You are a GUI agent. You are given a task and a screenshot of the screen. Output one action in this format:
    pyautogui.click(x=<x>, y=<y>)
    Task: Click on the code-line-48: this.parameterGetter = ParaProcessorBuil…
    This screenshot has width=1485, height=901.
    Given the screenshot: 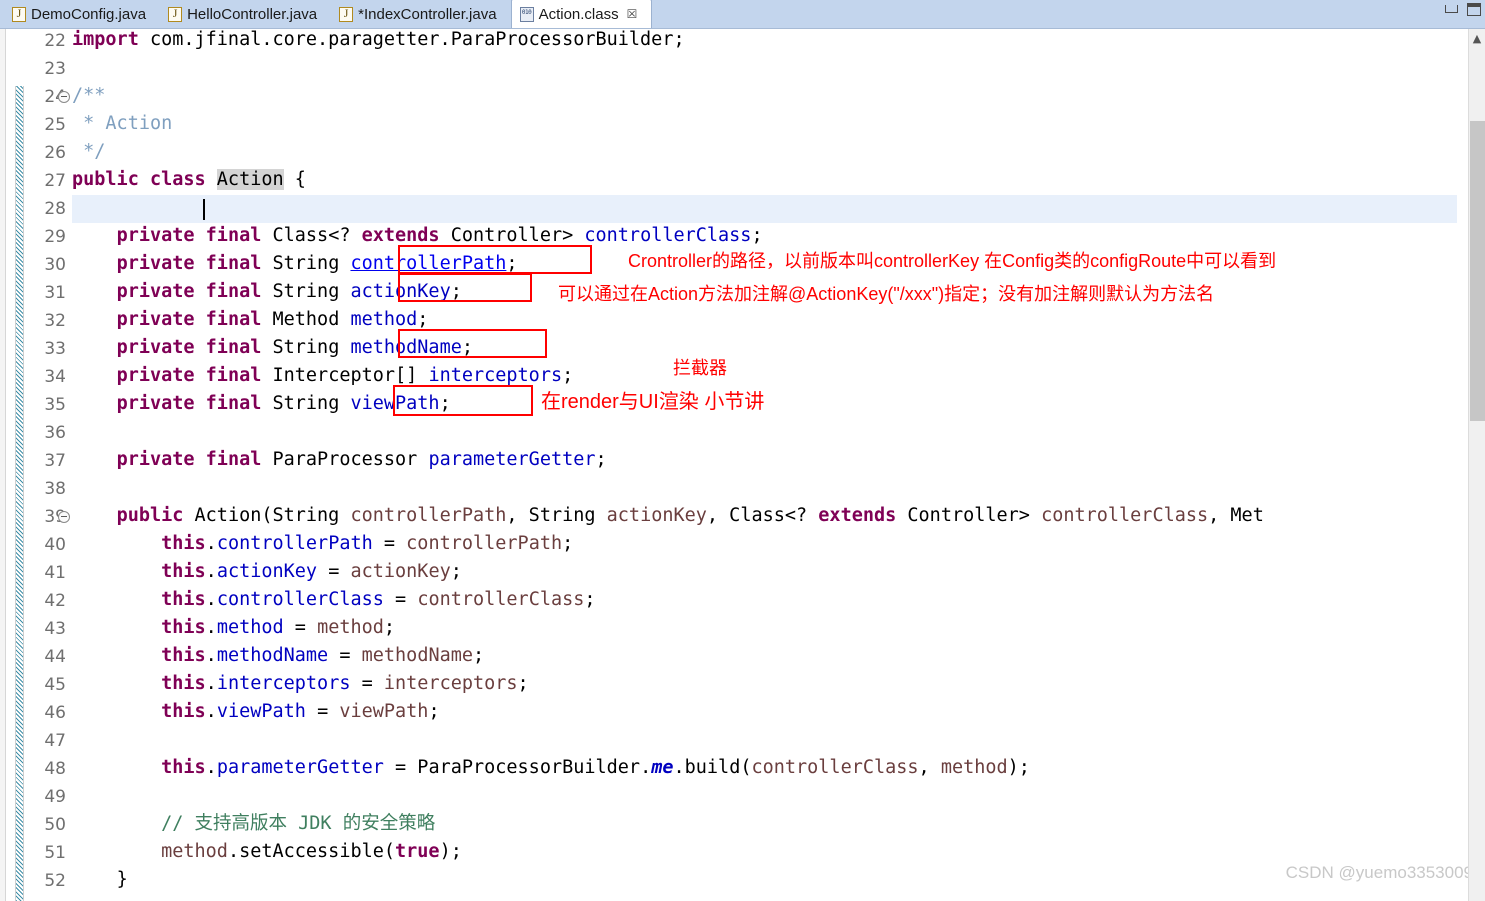 What is the action you would take?
    pyautogui.click(x=595, y=767)
    